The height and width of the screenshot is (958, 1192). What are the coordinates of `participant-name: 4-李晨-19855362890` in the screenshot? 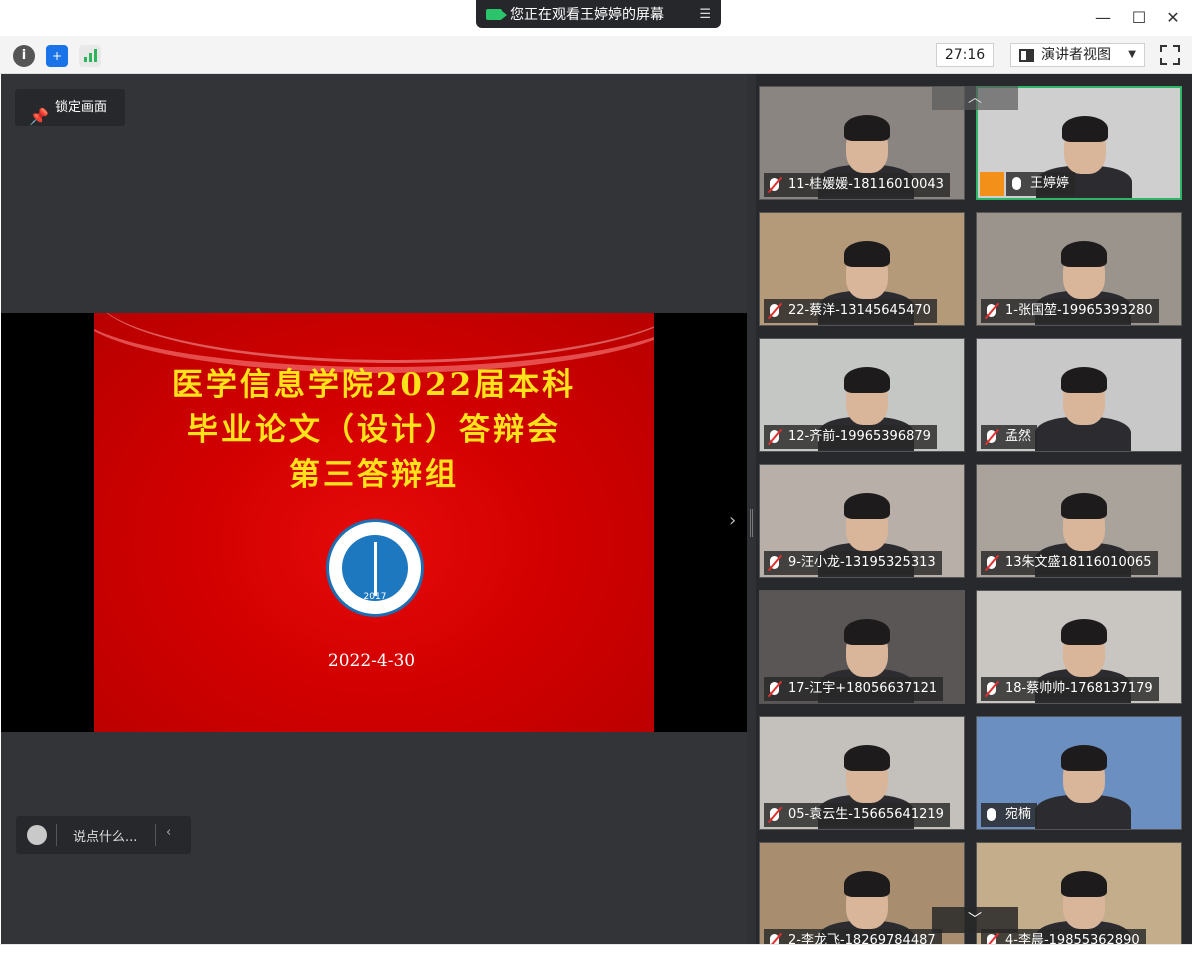 It's located at (1072, 938).